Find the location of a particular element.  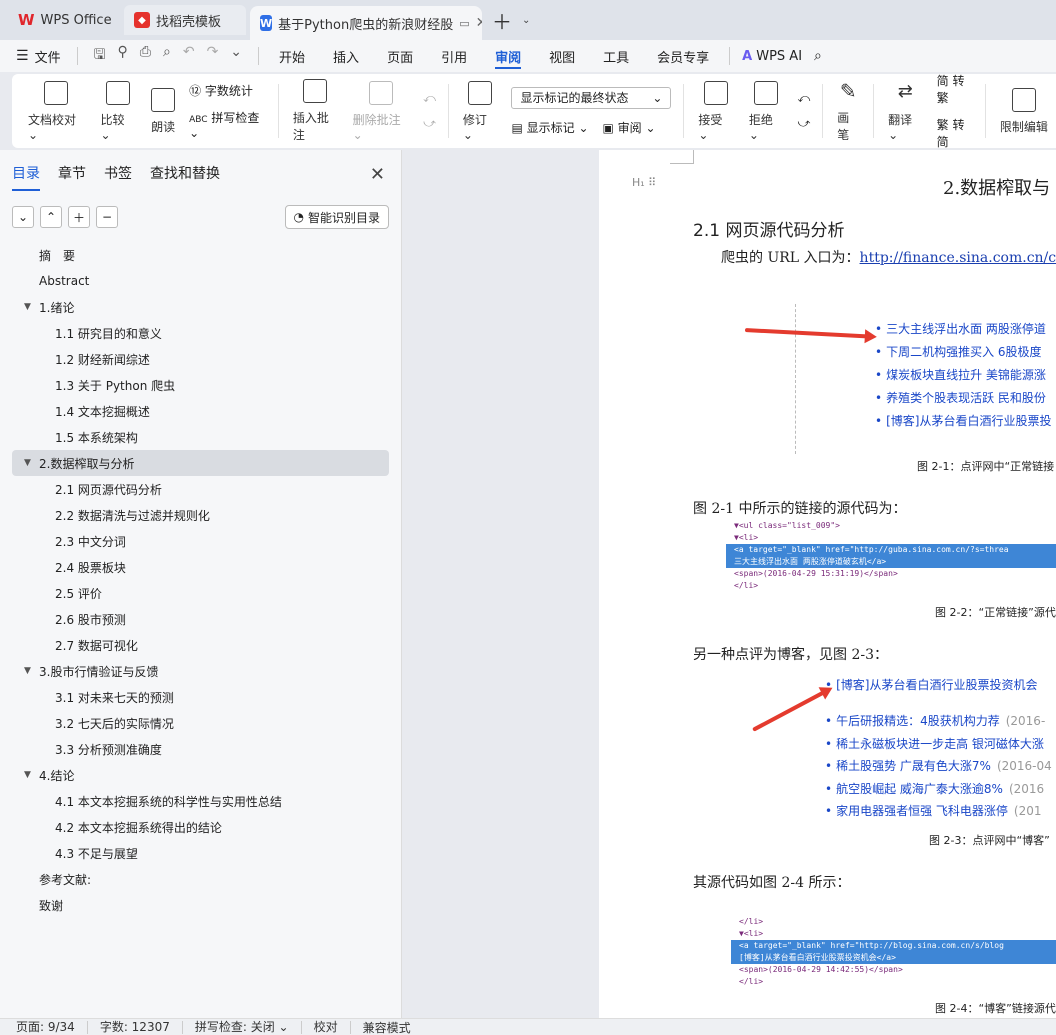

show-markup-button: ▤ 显示标记 ⌄ is located at coordinates (549, 127).